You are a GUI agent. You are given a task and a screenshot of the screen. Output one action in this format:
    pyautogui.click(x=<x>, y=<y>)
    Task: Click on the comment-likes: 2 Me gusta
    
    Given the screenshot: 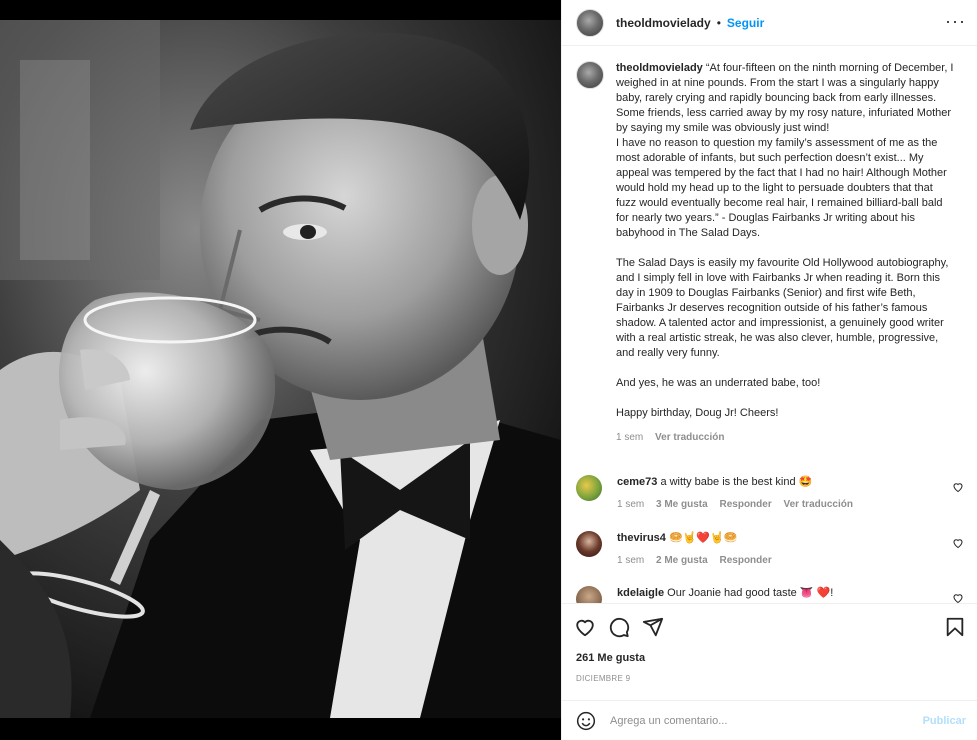 What is the action you would take?
    pyautogui.click(x=682, y=560)
    